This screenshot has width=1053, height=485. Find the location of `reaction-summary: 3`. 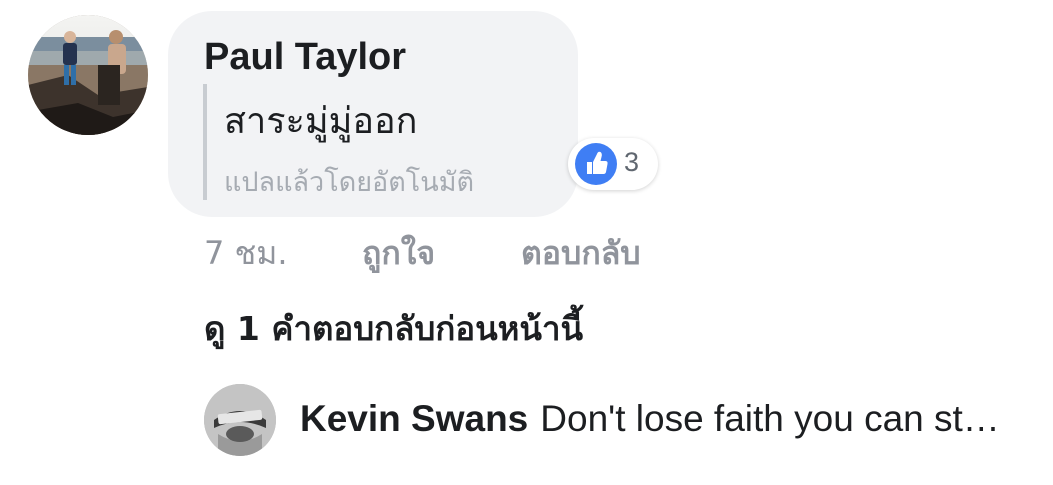

reaction-summary: 3 is located at coordinates (613, 164).